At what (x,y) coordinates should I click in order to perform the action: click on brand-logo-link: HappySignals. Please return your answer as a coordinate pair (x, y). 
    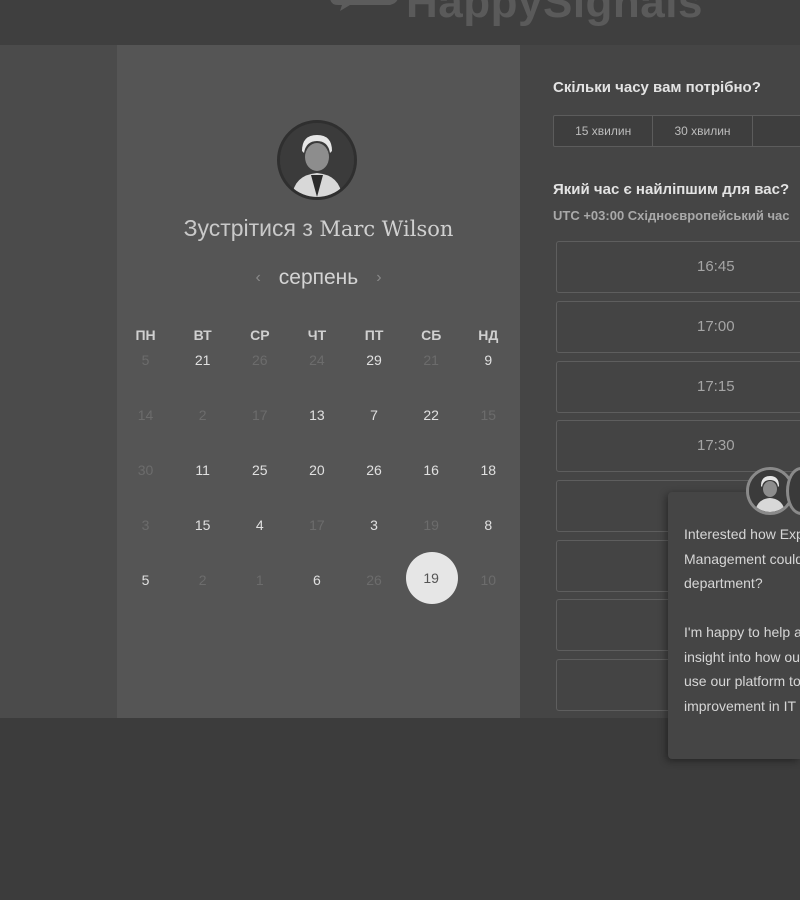
    Looking at the image, I should click on (516, 14).